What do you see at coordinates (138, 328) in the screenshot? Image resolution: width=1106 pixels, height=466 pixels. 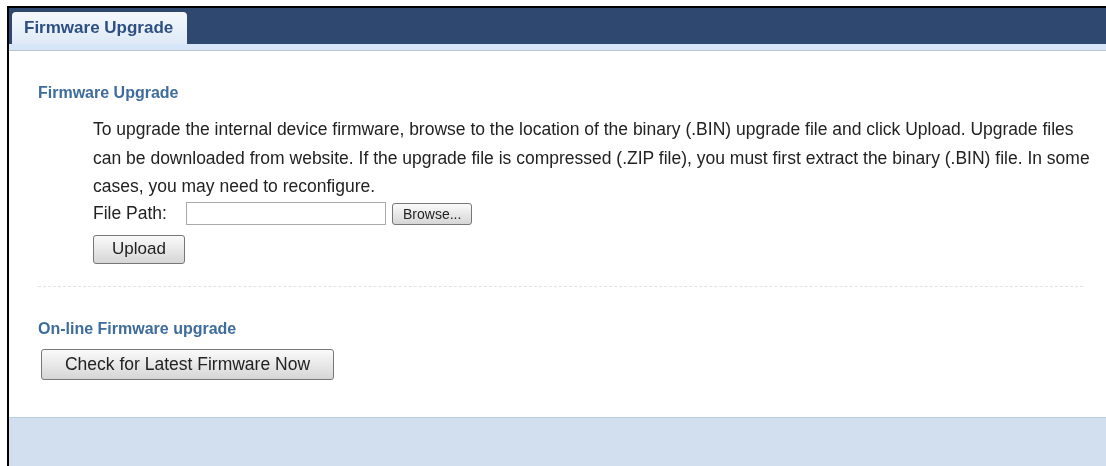 I see `section-title: On-line Firmware upgrade` at bounding box center [138, 328].